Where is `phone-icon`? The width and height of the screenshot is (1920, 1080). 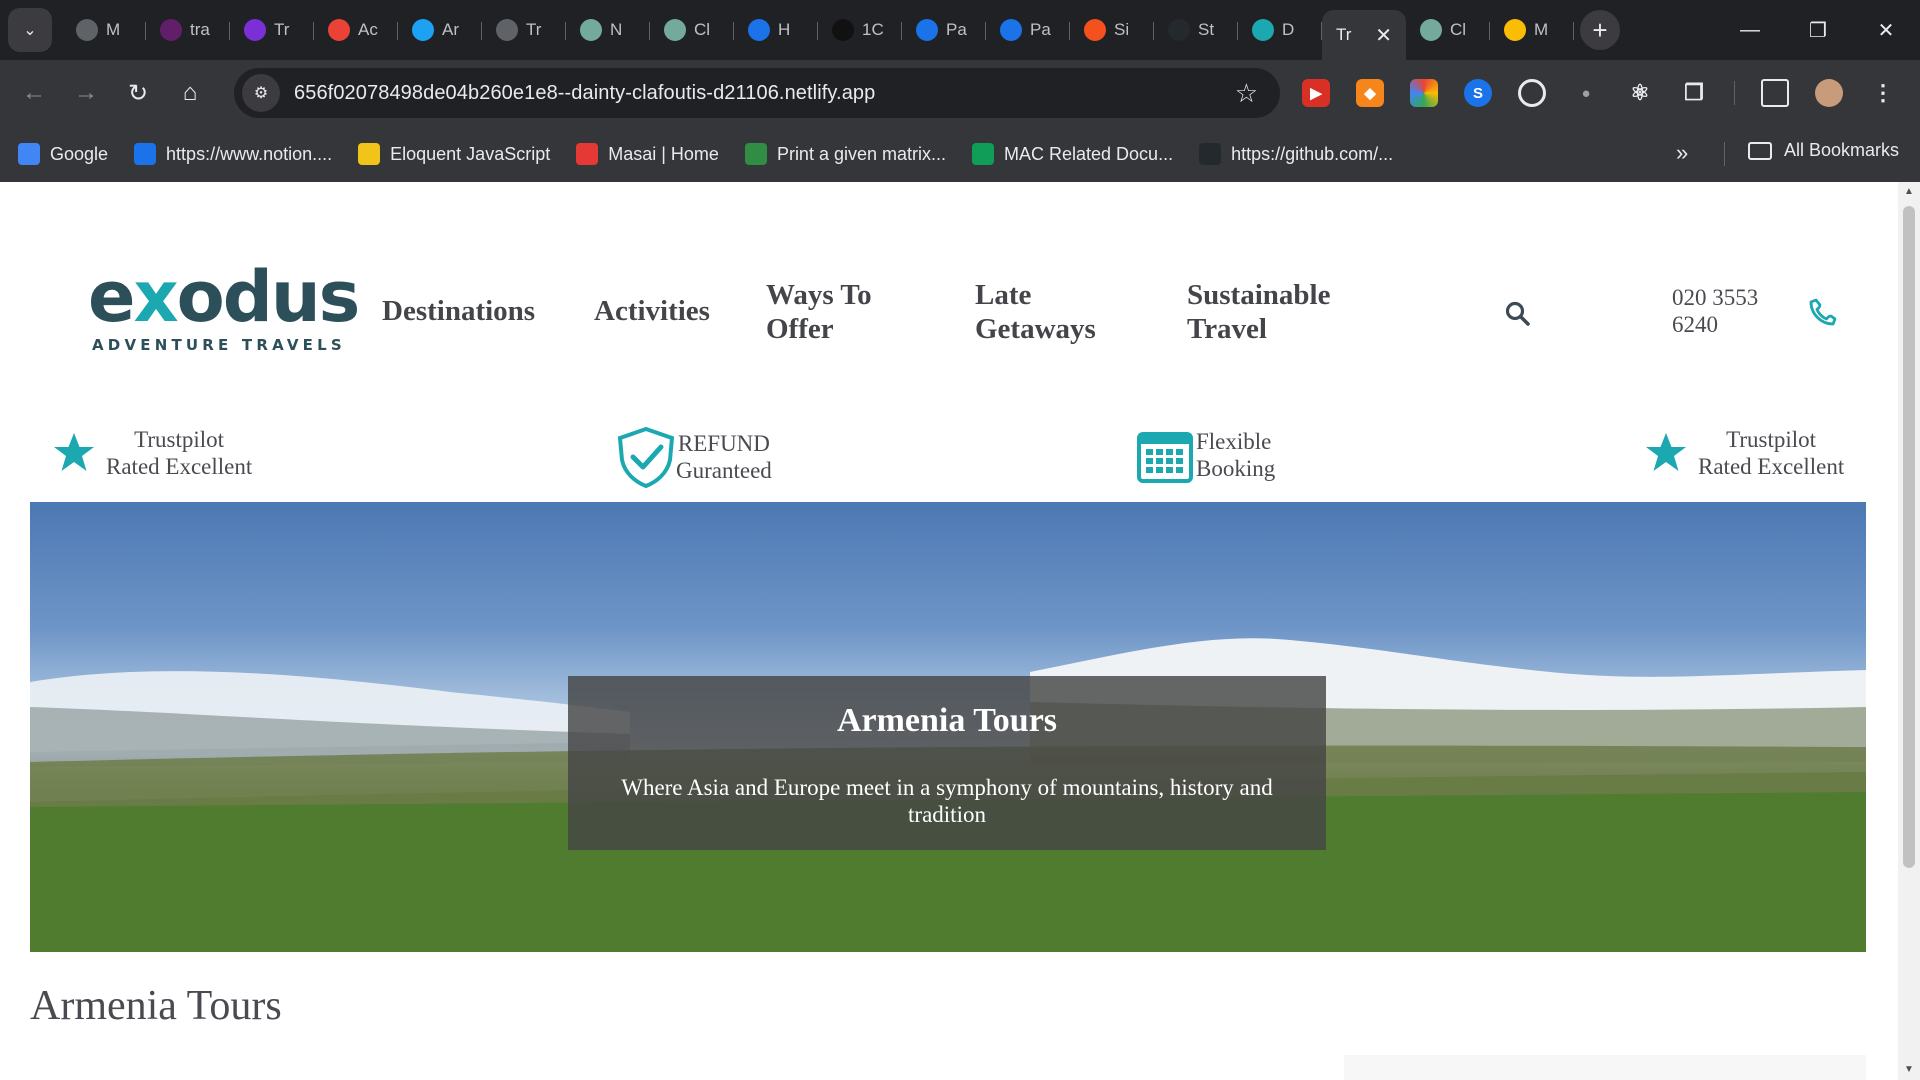 phone-icon is located at coordinates (1821, 312).